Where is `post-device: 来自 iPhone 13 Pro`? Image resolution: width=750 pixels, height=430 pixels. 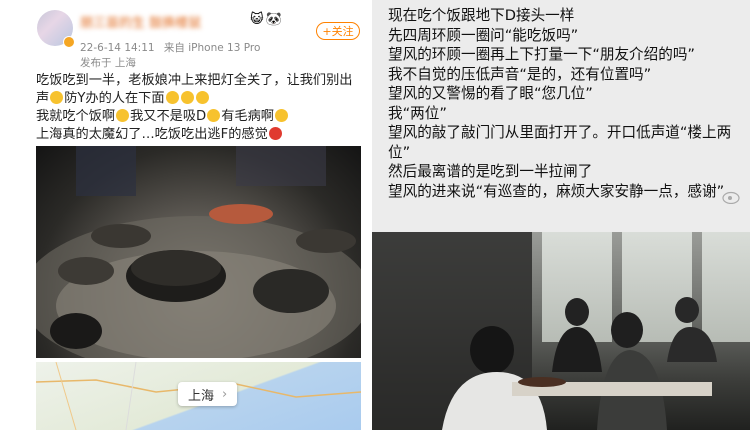
post-device: 来自 iPhone 13 Pro is located at coordinates (212, 48).